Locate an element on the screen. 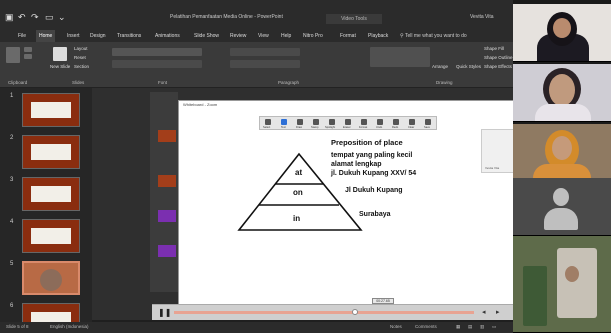 The width and height of the screenshot is (611, 333). new-slide-icon is located at coordinates (60, 54).